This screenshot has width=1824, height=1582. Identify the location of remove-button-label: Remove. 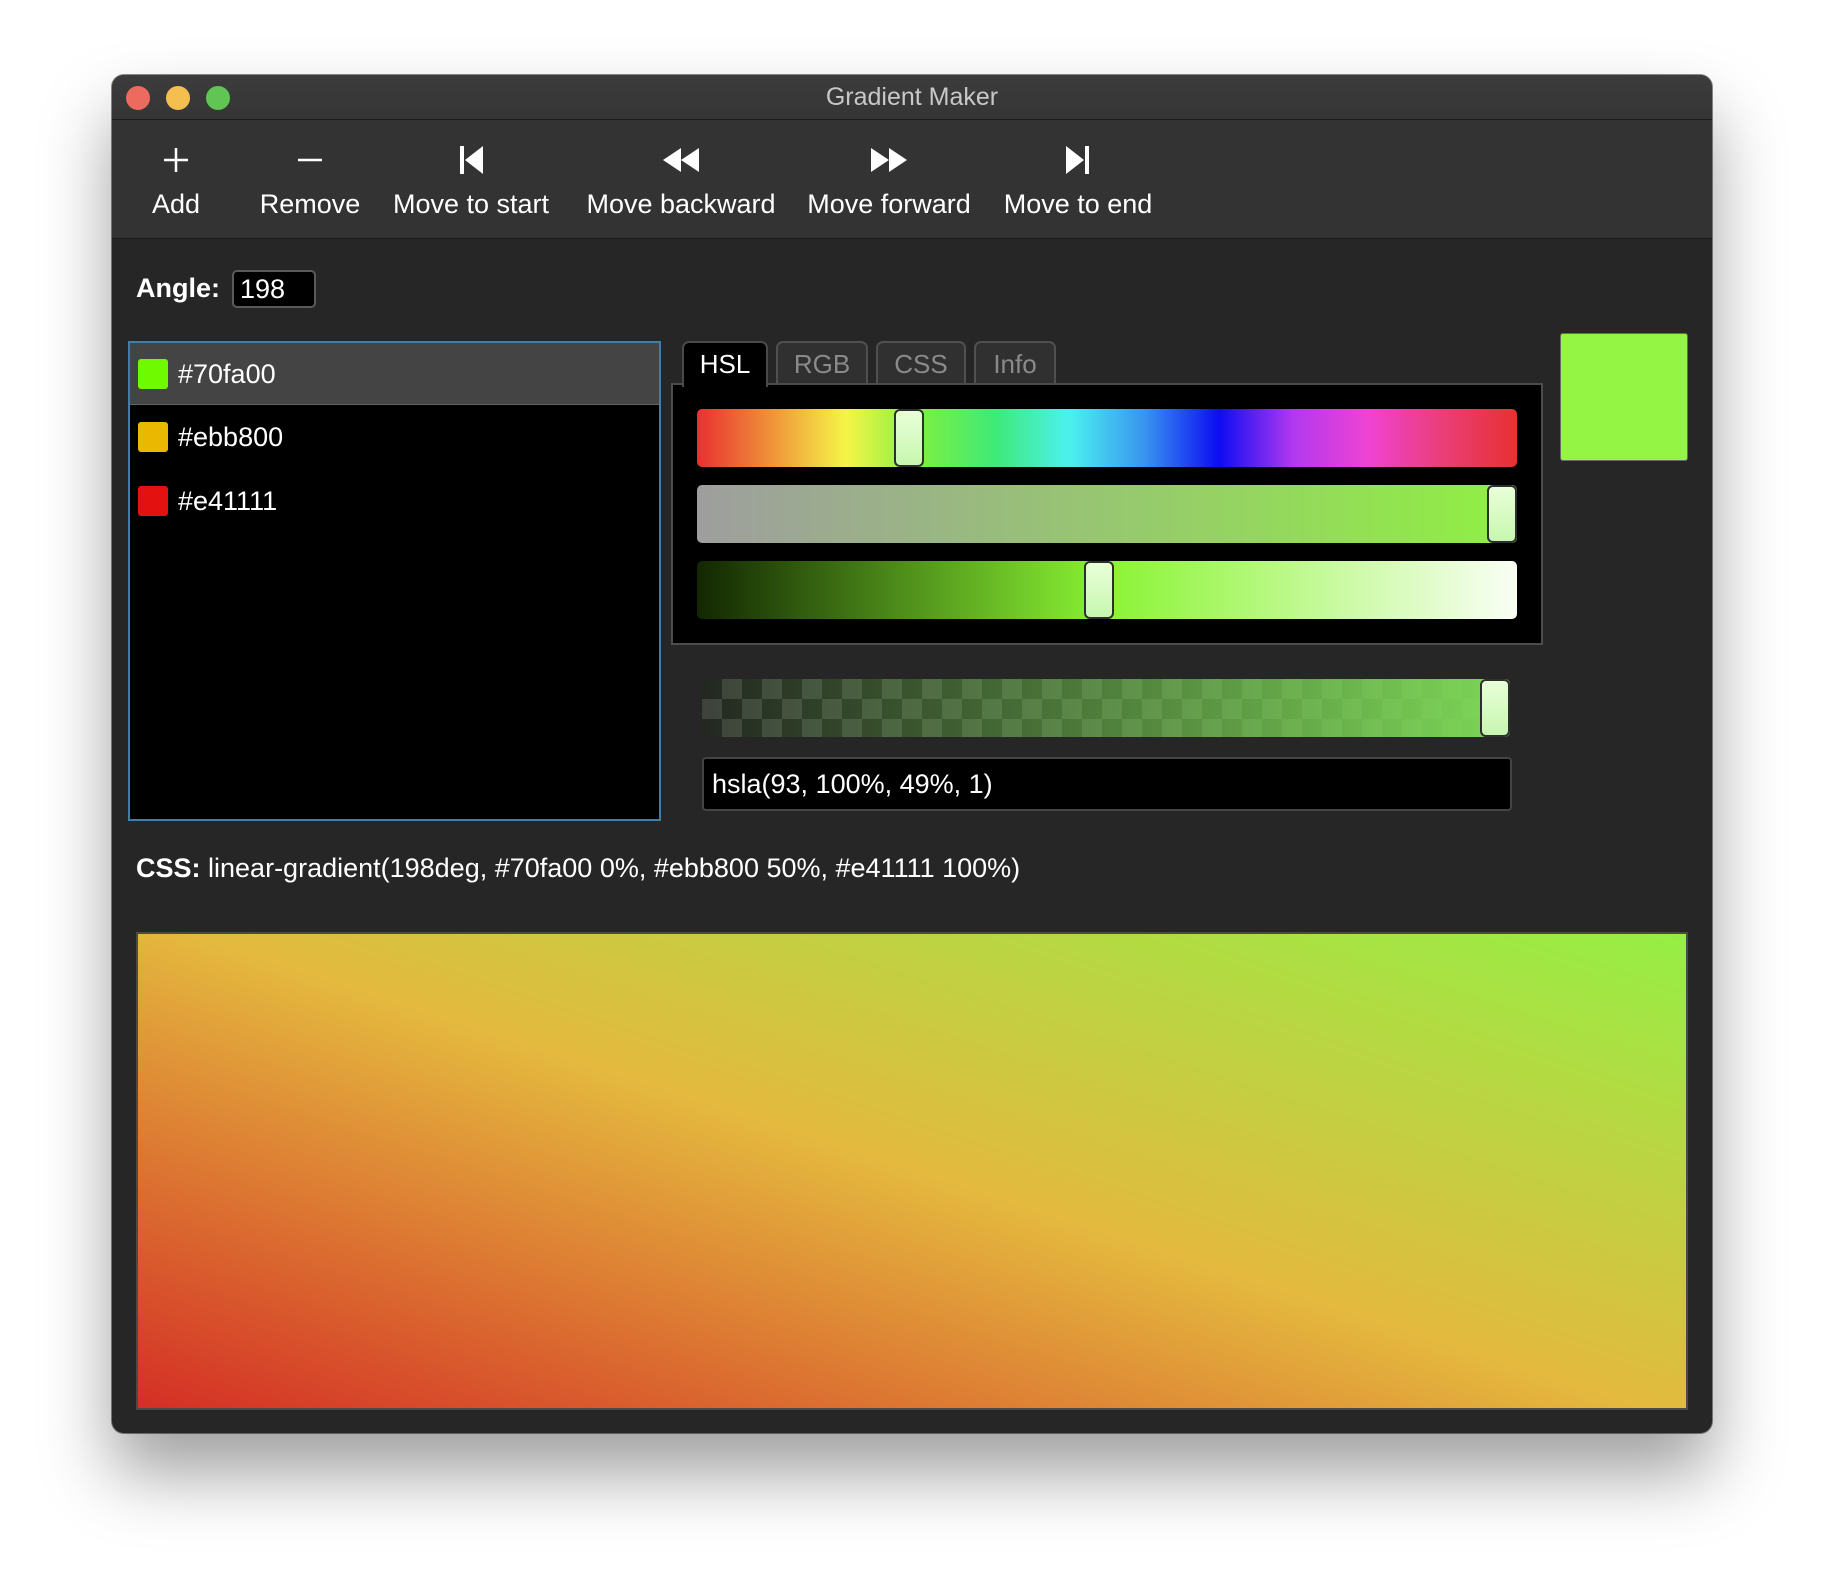
(310, 204).